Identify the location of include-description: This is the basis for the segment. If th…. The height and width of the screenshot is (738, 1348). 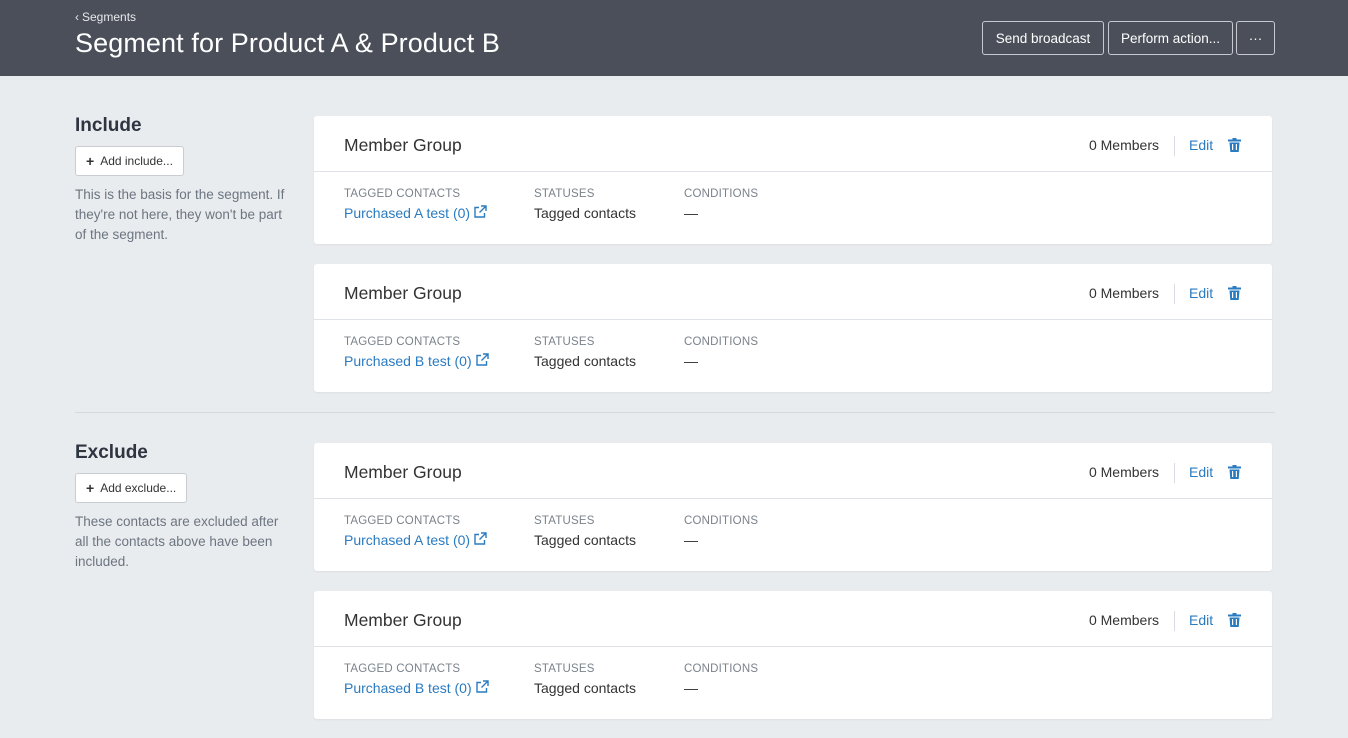
(180, 214).